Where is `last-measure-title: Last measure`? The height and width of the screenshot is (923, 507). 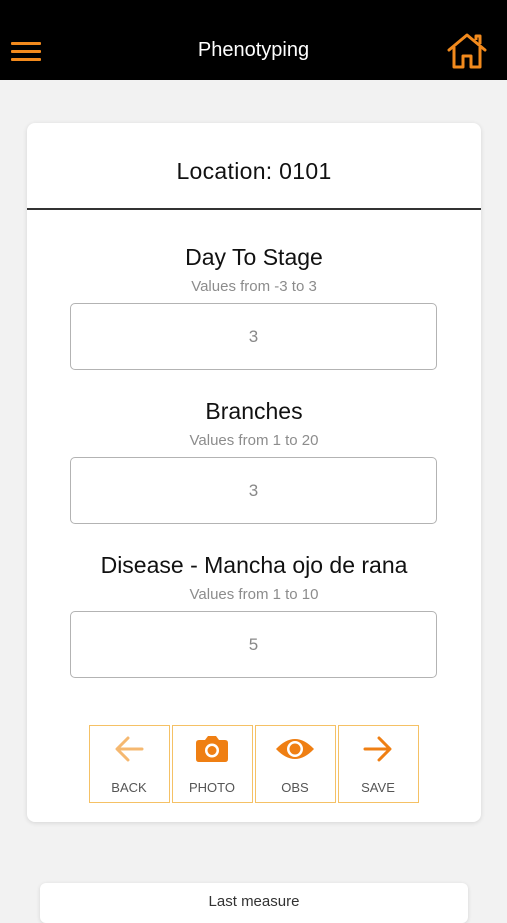
last-measure-title: Last measure is located at coordinates (254, 901).